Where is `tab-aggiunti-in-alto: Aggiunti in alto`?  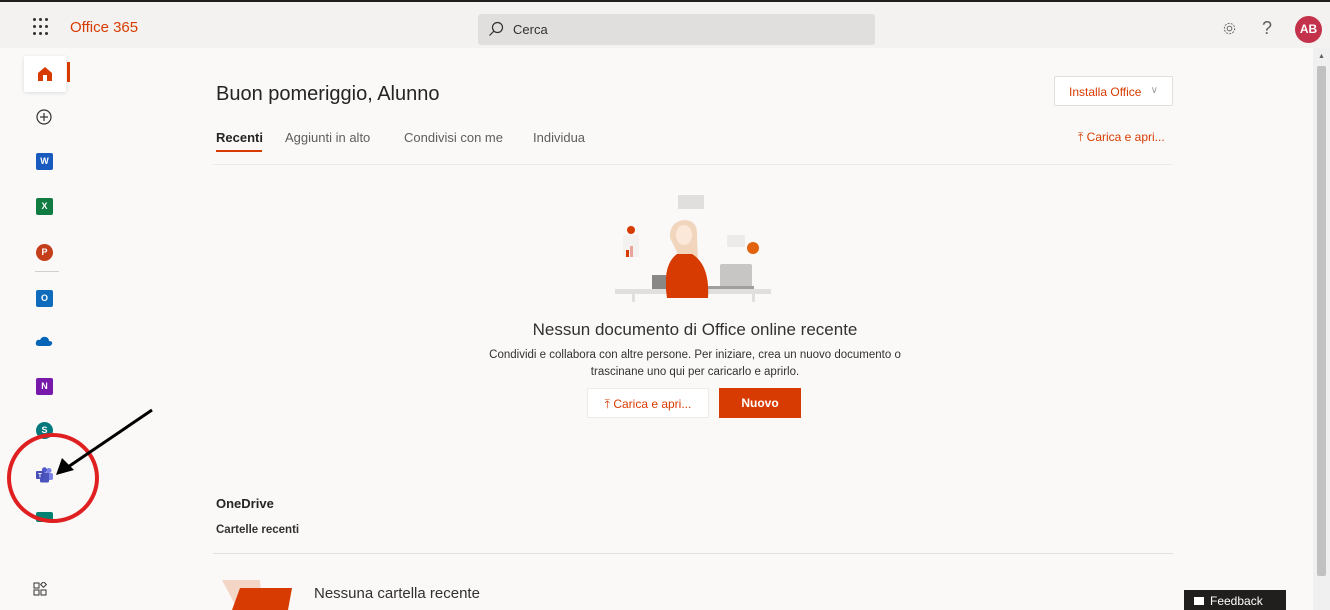
tab-aggiunti-in-alto: Aggiunti in alto is located at coordinates (327, 137).